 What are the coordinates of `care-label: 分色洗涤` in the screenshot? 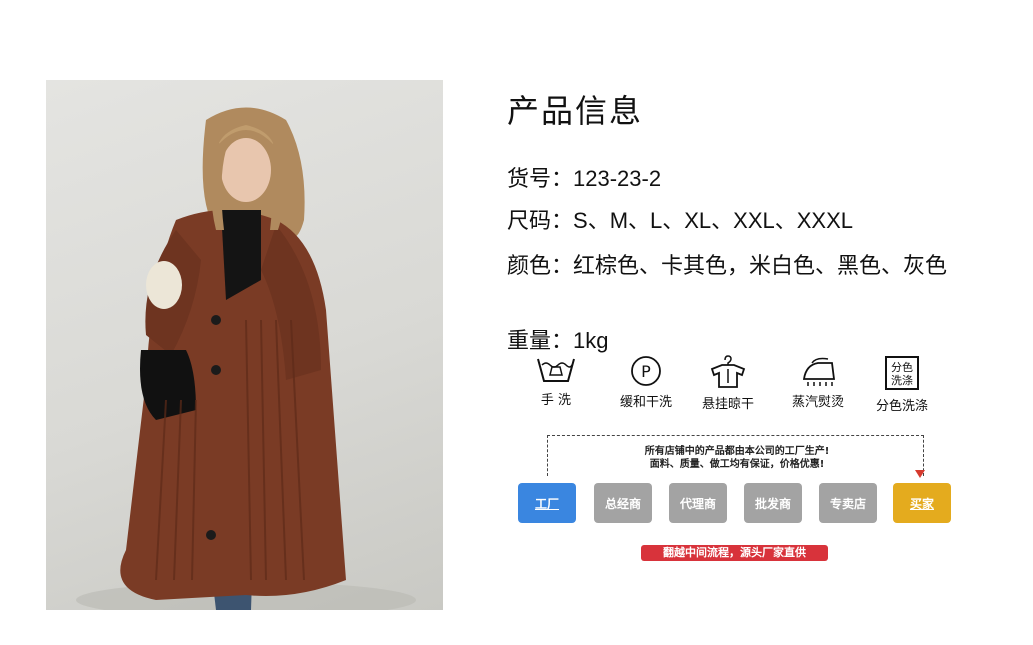 It's located at (901, 406).